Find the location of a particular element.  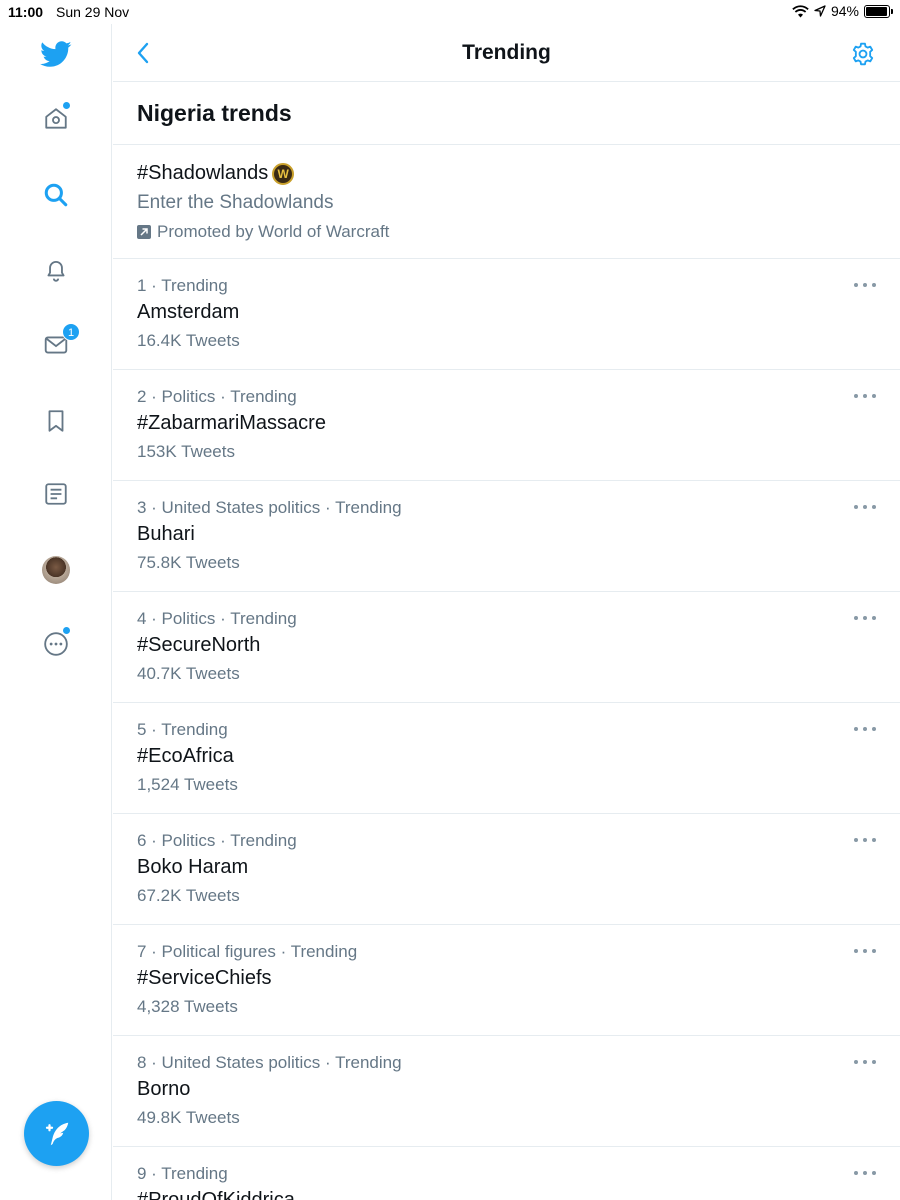

section-title: Nigeria trends is located at coordinates (506, 113).